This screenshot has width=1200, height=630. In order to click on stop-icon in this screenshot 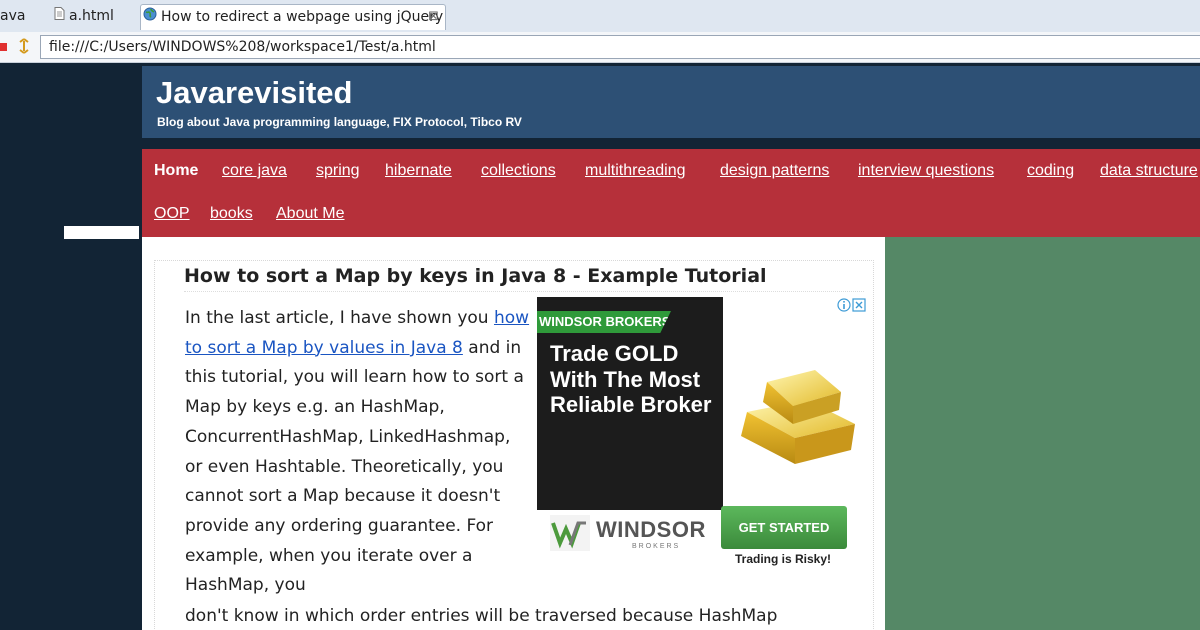, I will do `click(3, 47)`.